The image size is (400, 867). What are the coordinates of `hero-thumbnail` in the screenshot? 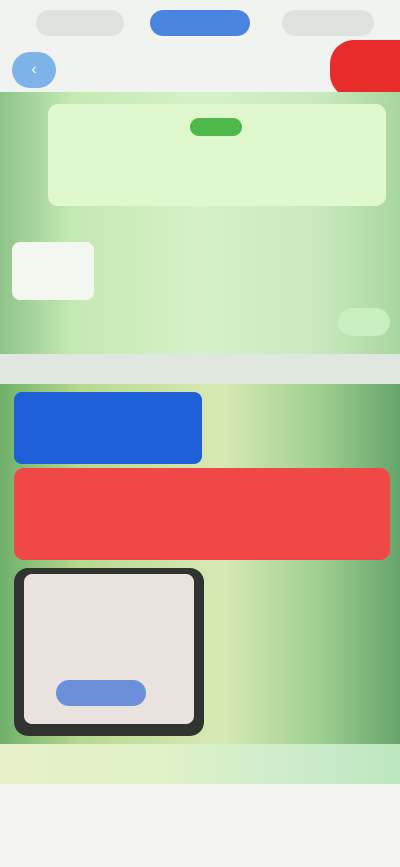 It's located at (53, 271).